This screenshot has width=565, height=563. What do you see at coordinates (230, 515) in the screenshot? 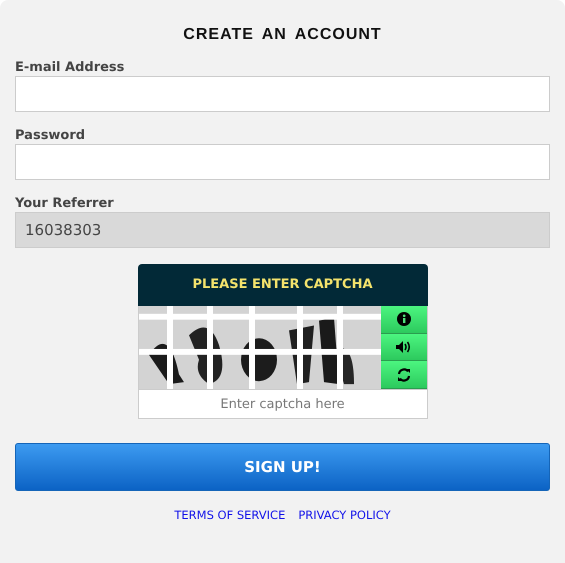
I see `footer-link: TERMS OF SERVICE` at bounding box center [230, 515].